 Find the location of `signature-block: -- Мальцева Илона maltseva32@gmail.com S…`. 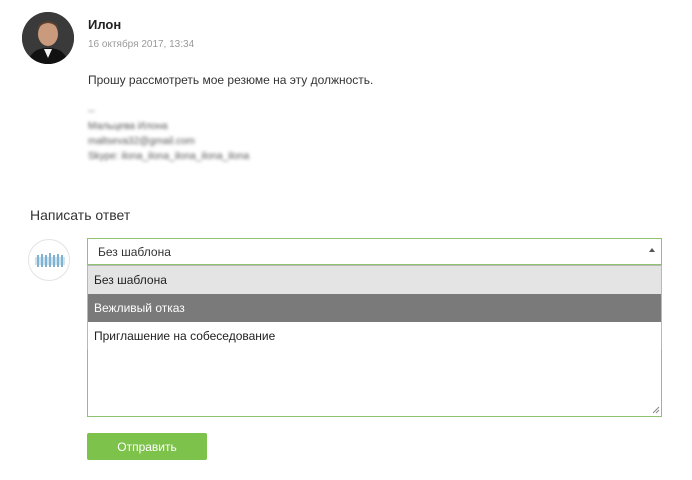

signature-block: -- Мальцева Илона maltseva32@gmail.com S… is located at coordinates (168, 134).